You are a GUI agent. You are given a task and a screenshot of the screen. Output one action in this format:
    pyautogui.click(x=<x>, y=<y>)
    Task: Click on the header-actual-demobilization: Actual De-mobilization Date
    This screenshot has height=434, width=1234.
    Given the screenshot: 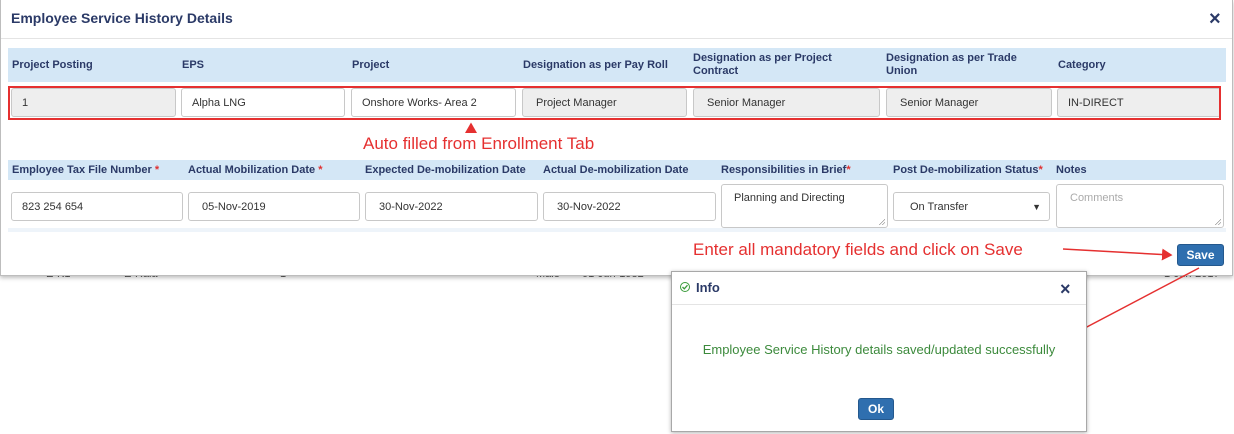 What is the action you would take?
    pyautogui.click(x=616, y=170)
    